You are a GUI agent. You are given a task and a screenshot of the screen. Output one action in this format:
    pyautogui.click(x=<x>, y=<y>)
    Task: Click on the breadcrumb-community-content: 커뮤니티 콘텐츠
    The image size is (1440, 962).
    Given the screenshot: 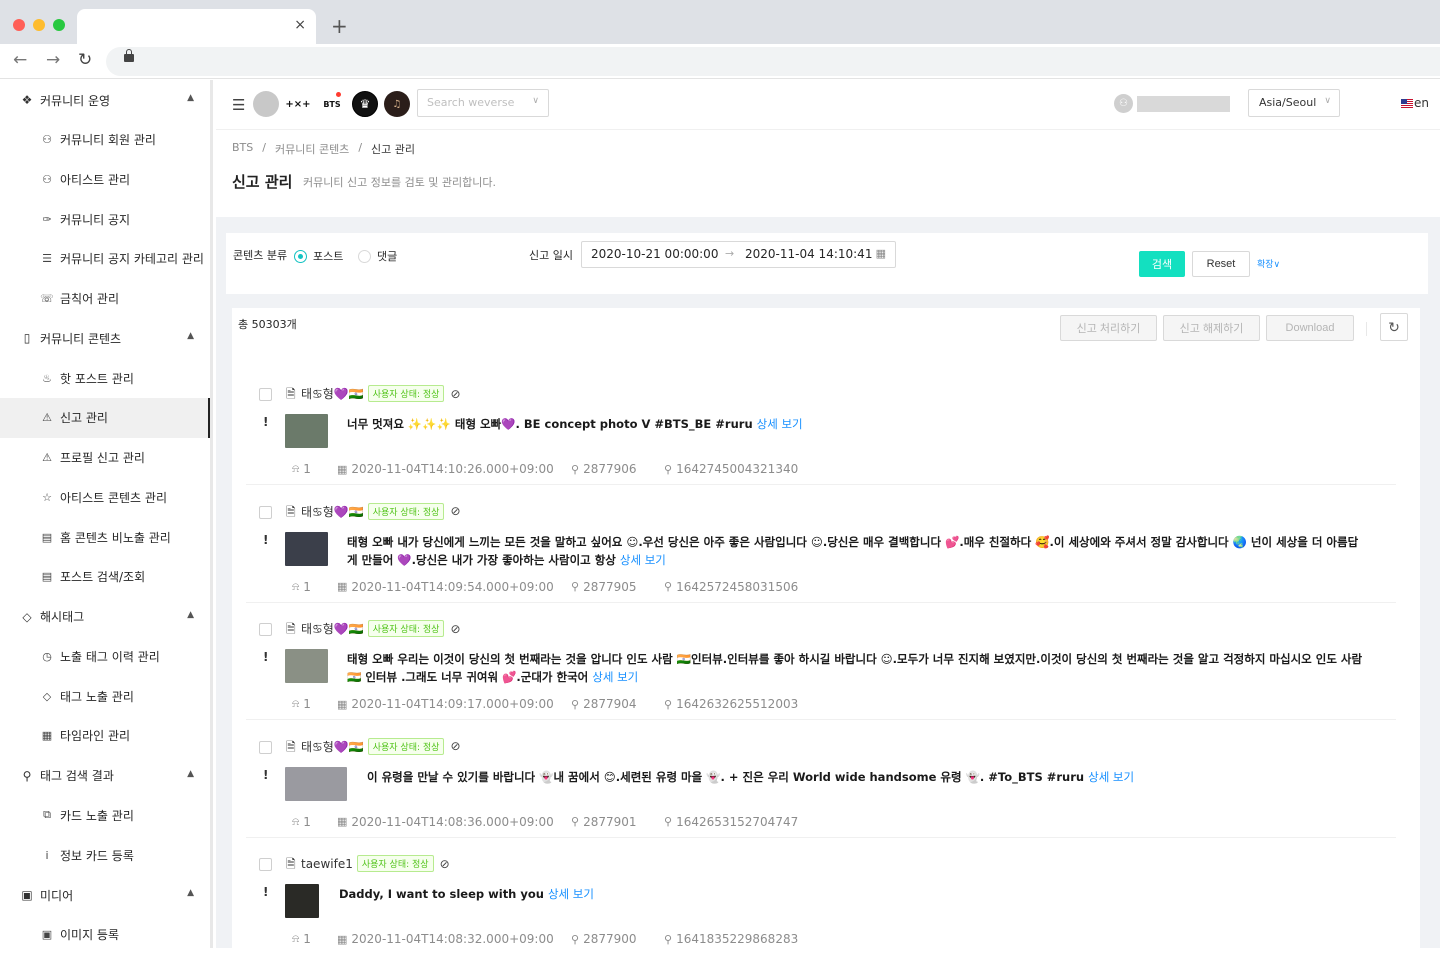 What is the action you would take?
    pyautogui.click(x=312, y=149)
    